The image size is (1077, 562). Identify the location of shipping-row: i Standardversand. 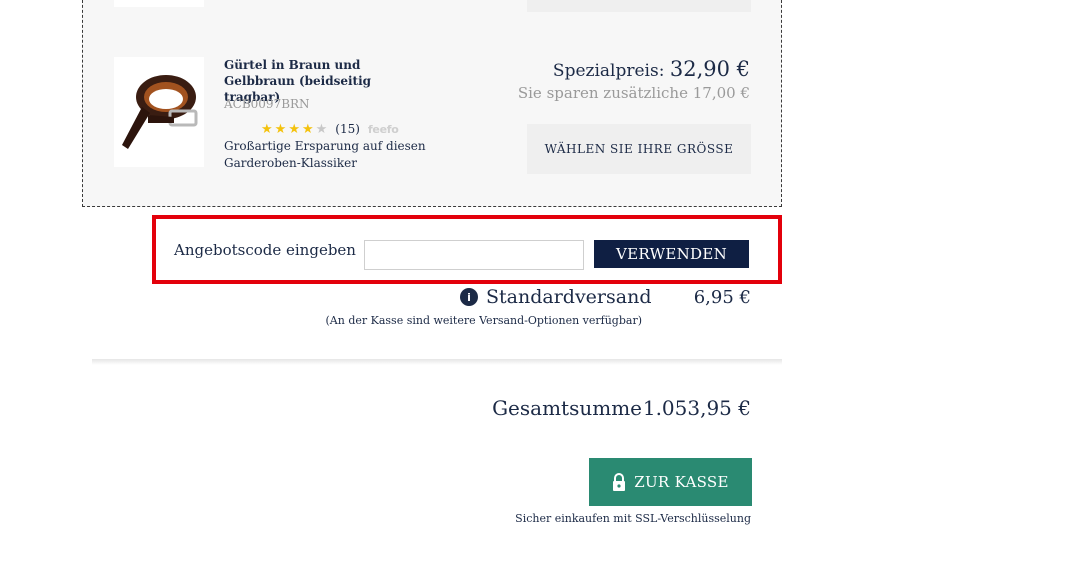
(556, 297).